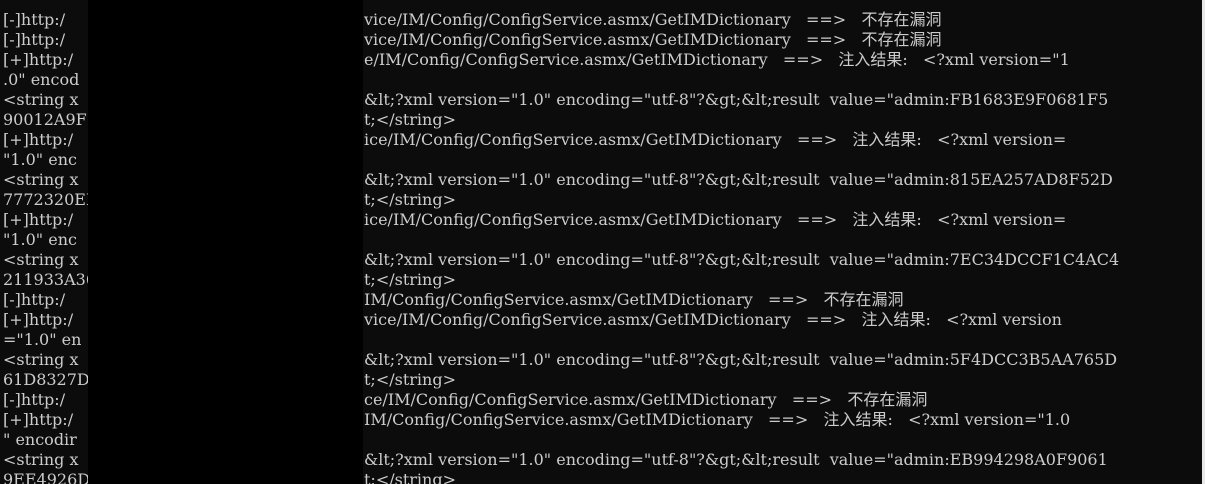 The width and height of the screenshot is (1205, 484). What do you see at coordinates (48, 199) in the screenshot?
I see `line-left: 7772320EI` at bounding box center [48, 199].